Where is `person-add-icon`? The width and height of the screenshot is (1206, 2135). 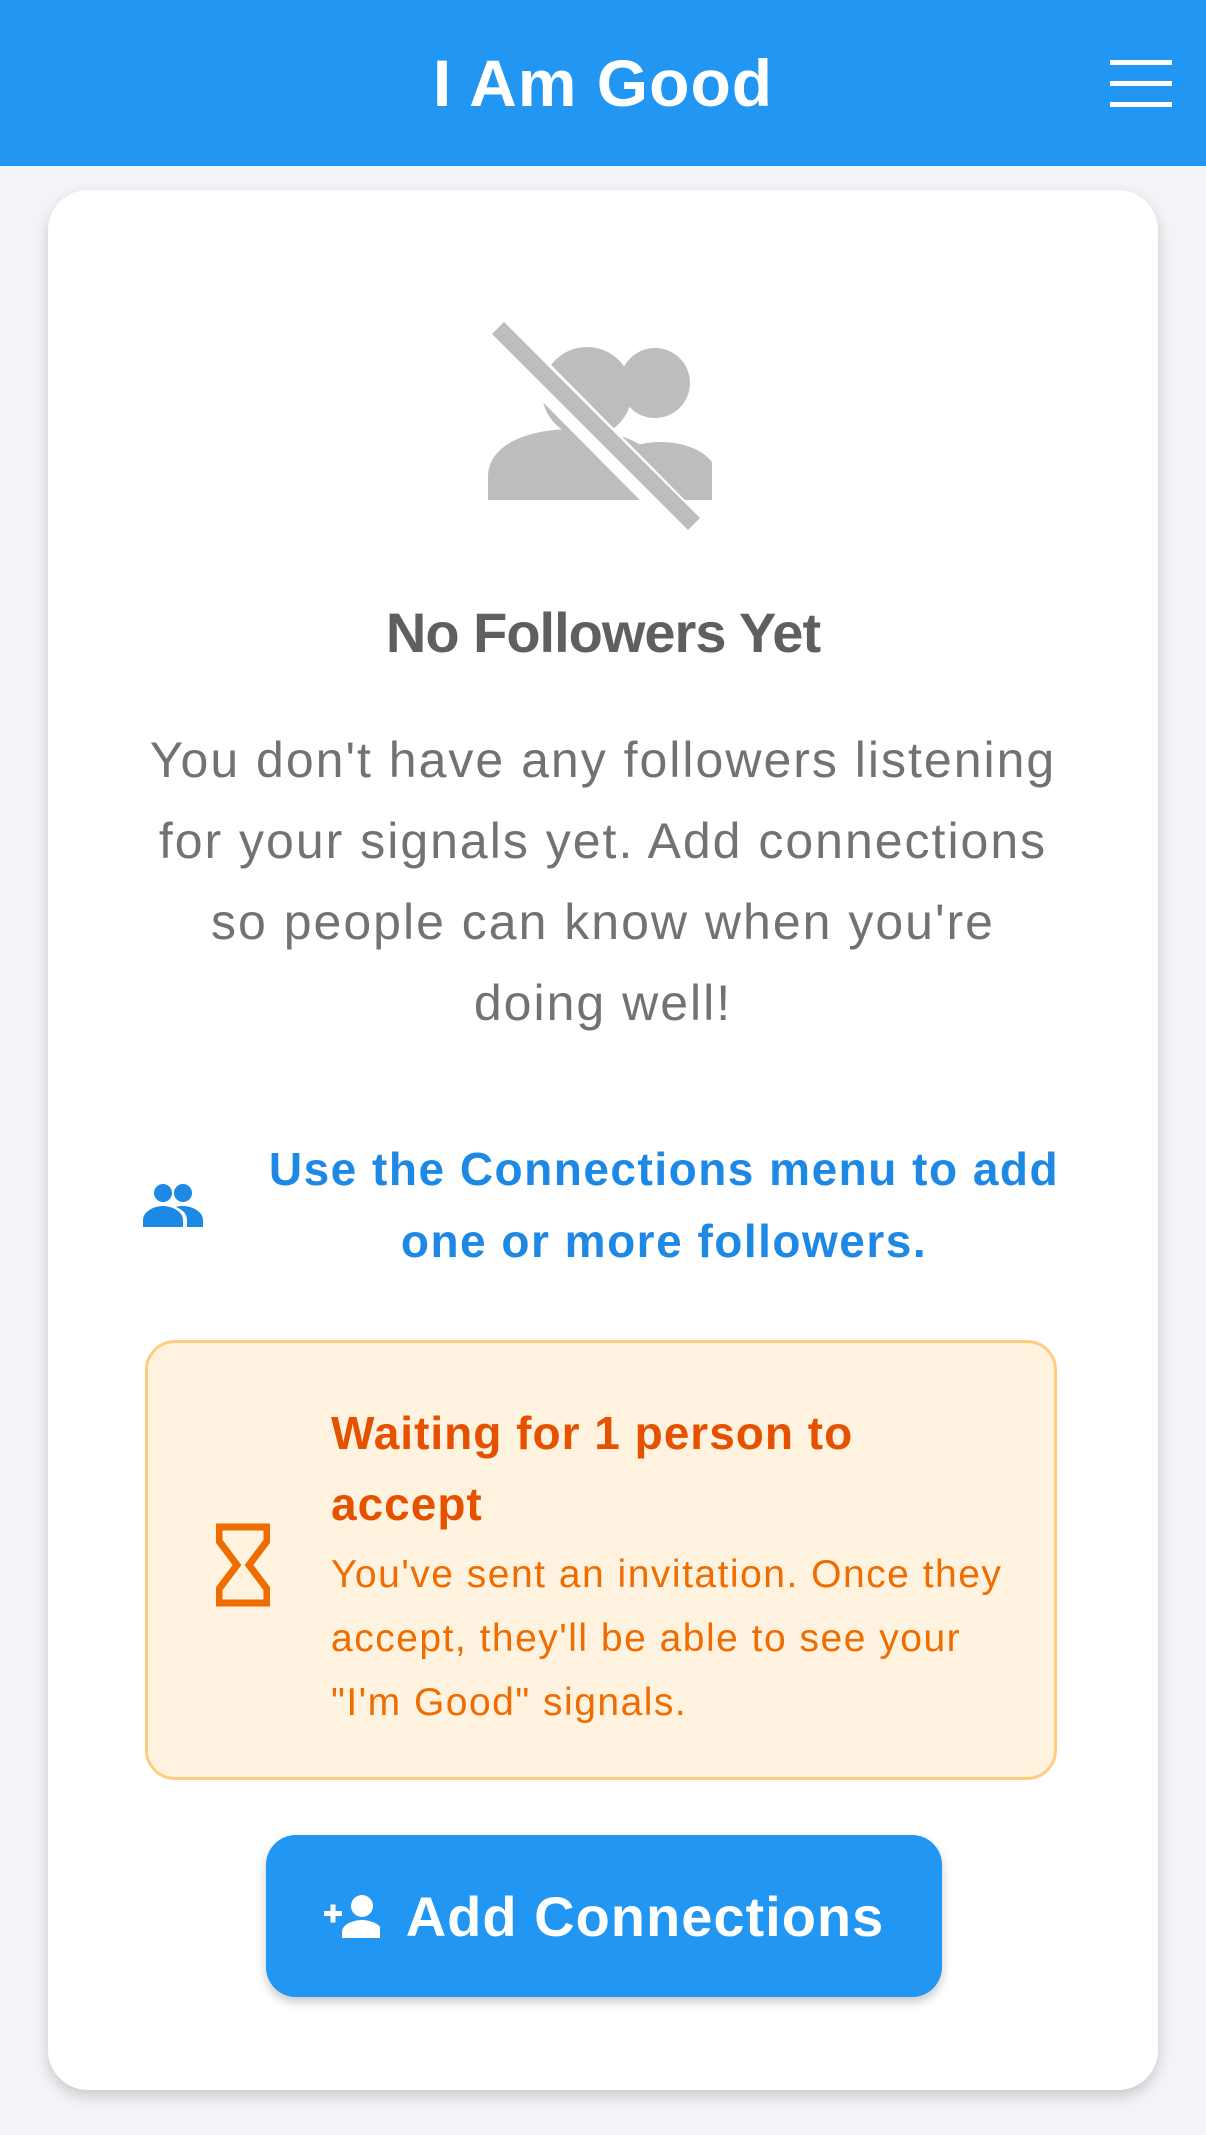
person-add-icon is located at coordinates (351, 1916).